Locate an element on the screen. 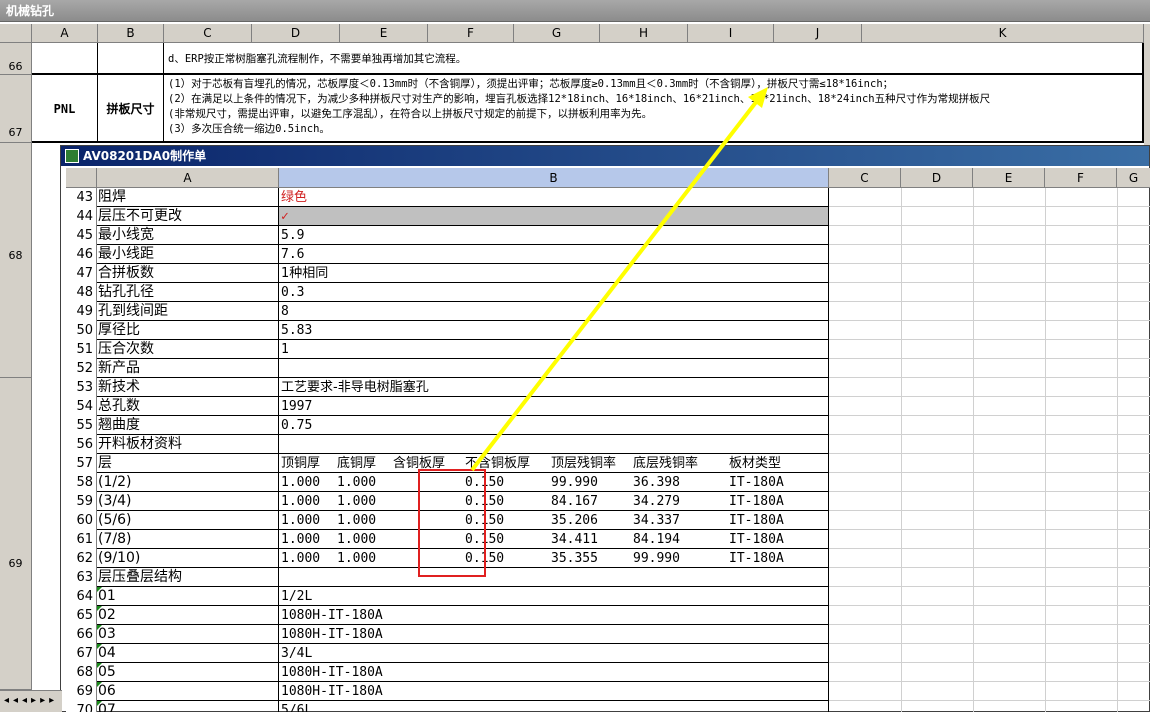 Image resolution: width=1150 pixels, height=712 pixels. annotation-arrow is located at coordinates (619, 279).